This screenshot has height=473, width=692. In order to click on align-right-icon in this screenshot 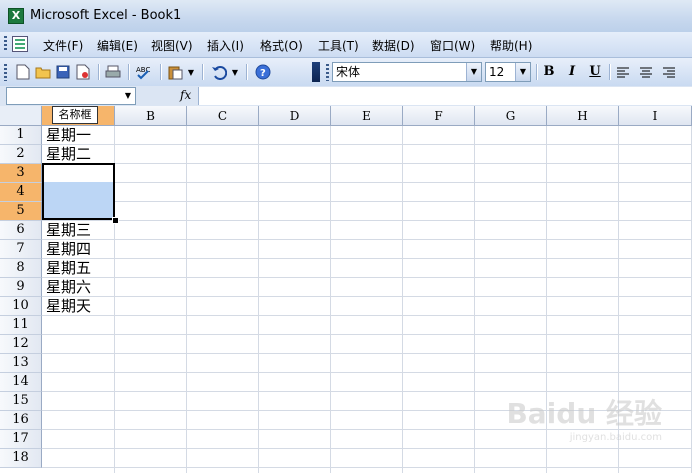, I will do `click(669, 72)`.